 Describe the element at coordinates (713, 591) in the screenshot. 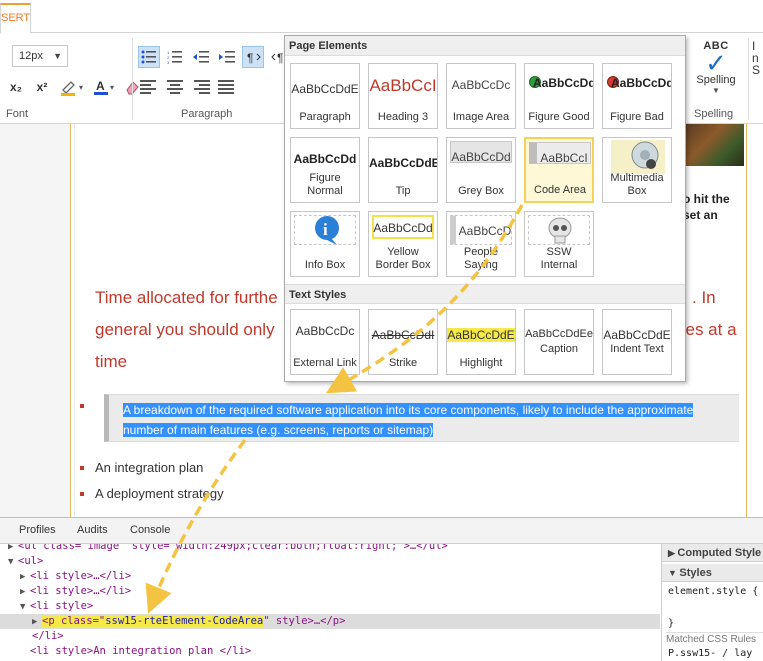

I see `element-style-rule: element.style {` at that location.